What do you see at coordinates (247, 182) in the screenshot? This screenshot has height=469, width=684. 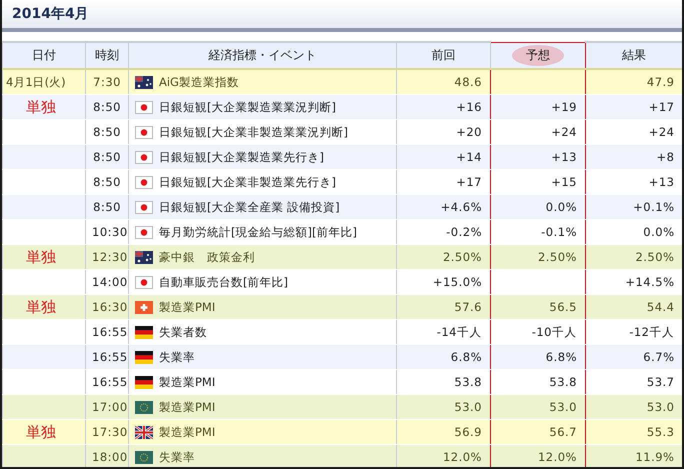 I see `event-name: 日銀短観[大企業非製造業先行き]` at bounding box center [247, 182].